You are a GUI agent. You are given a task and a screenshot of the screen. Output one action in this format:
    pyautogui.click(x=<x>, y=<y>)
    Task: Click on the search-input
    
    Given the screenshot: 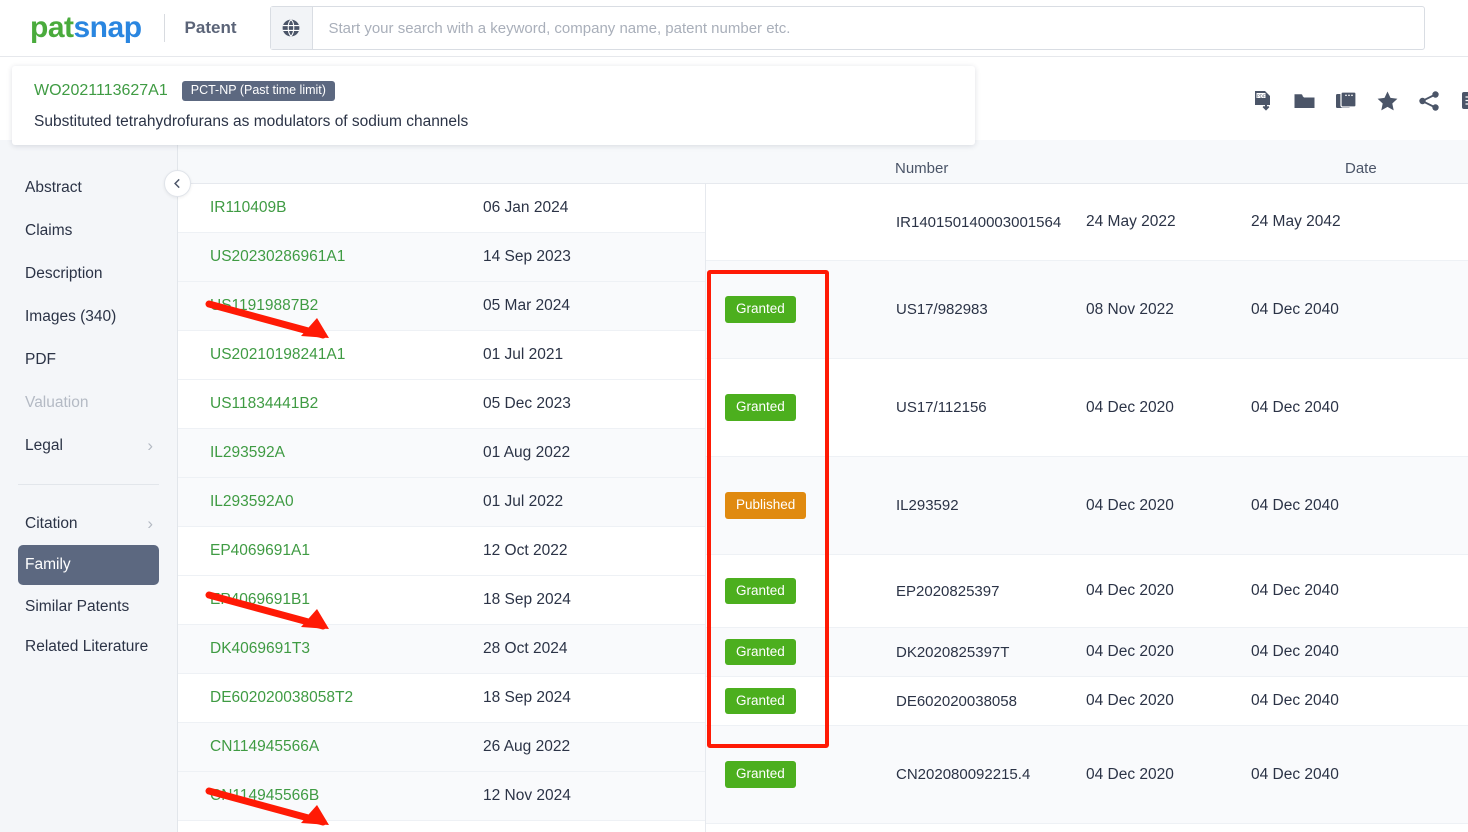 What is the action you would take?
    pyautogui.click(x=868, y=28)
    